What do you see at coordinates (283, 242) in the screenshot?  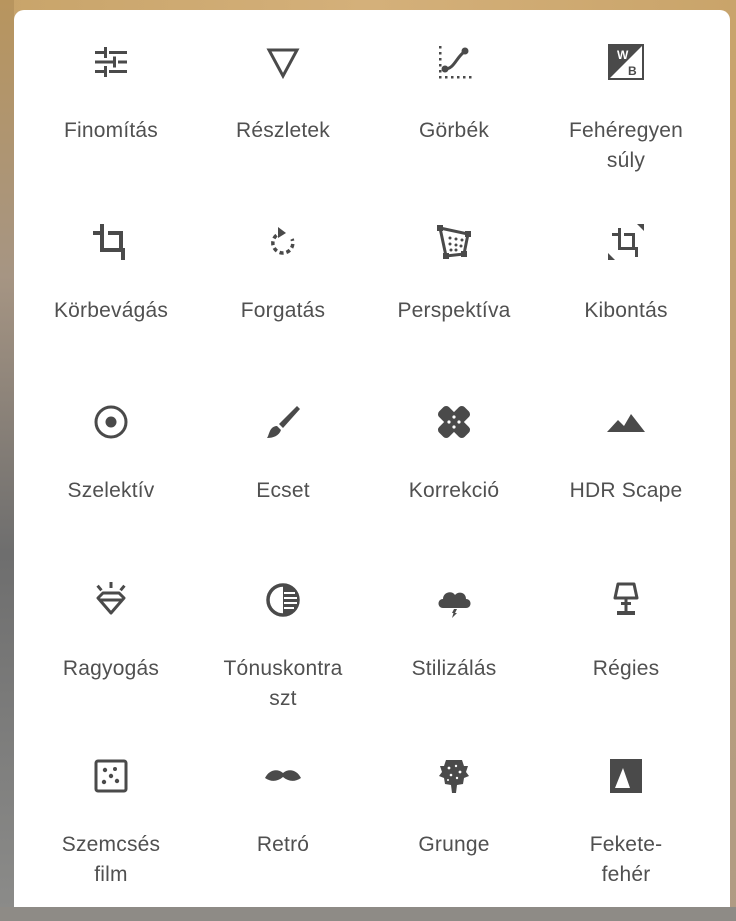 I see `rotate-icon` at bounding box center [283, 242].